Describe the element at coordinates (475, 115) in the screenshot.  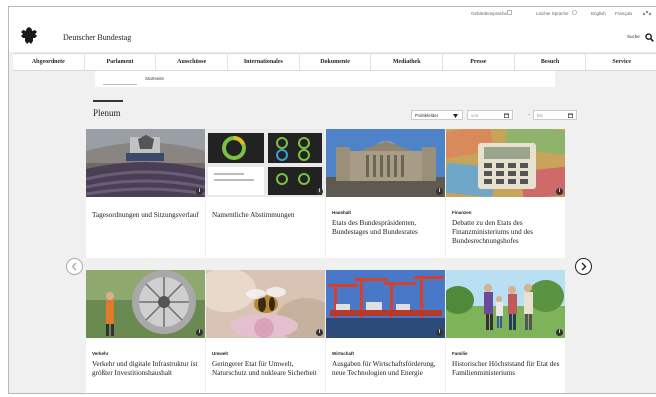
I see `date-from-placeholder: von` at that location.